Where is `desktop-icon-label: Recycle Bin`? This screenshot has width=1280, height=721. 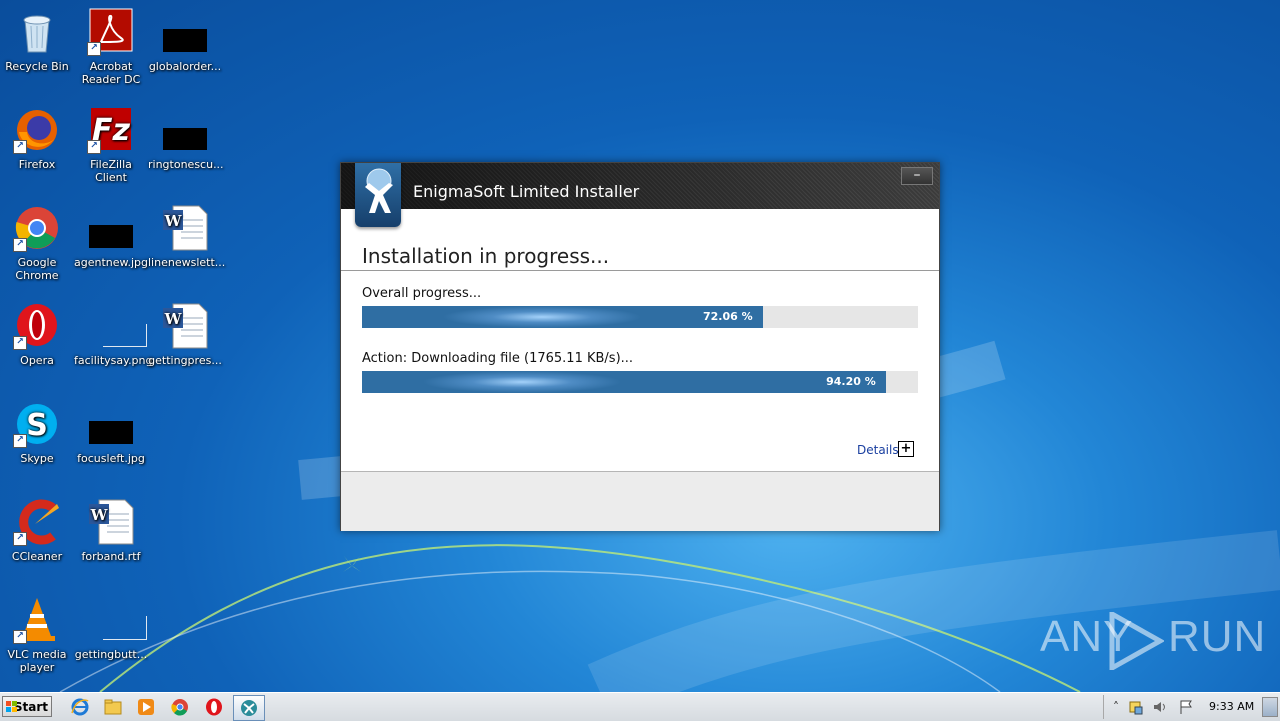 desktop-icon-label: Recycle Bin is located at coordinates (37, 66).